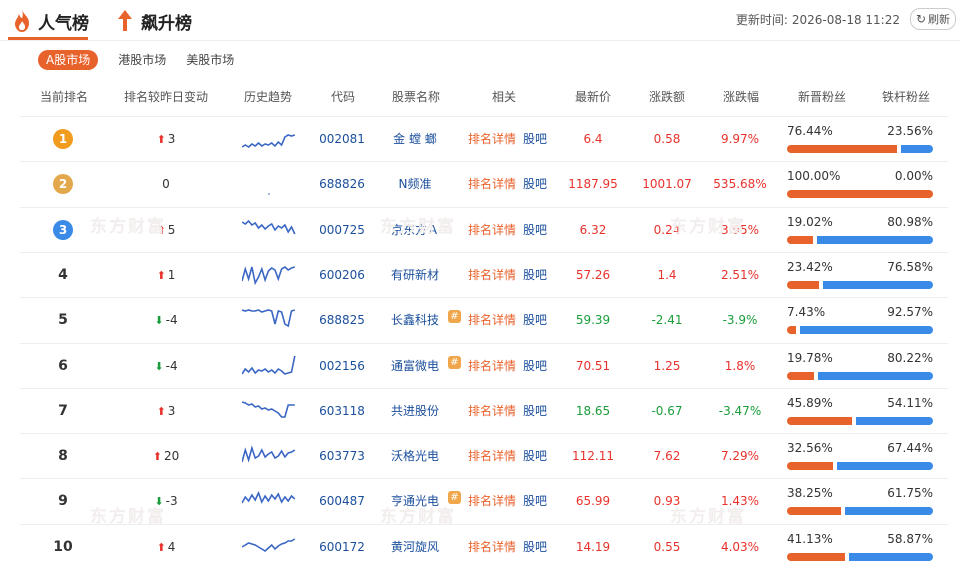 The width and height of the screenshot is (960, 571). Describe the element at coordinates (157, 457) in the screenshot. I see `up-arrow-icon: ⬆` at that location.